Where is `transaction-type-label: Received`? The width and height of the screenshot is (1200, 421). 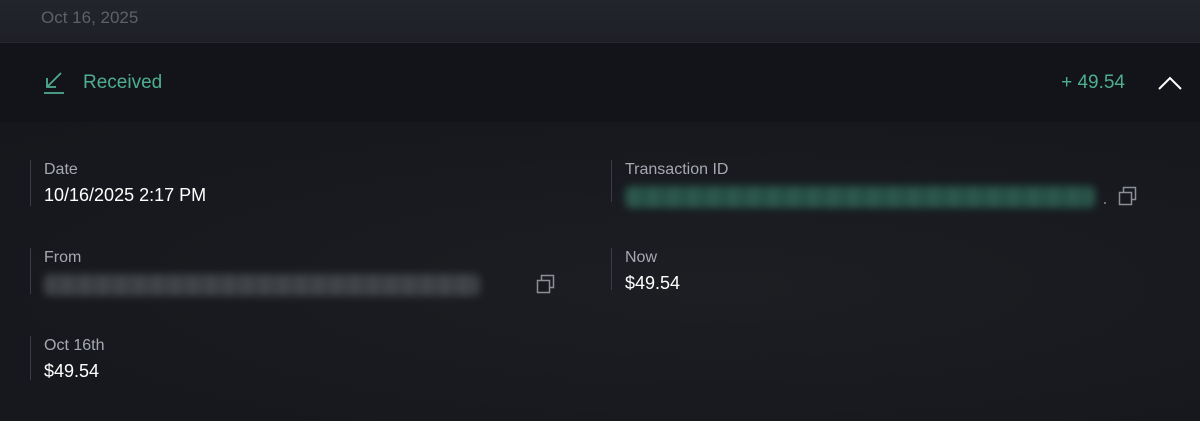
transaction-type-label: Received is located at coordinates (123, 82).